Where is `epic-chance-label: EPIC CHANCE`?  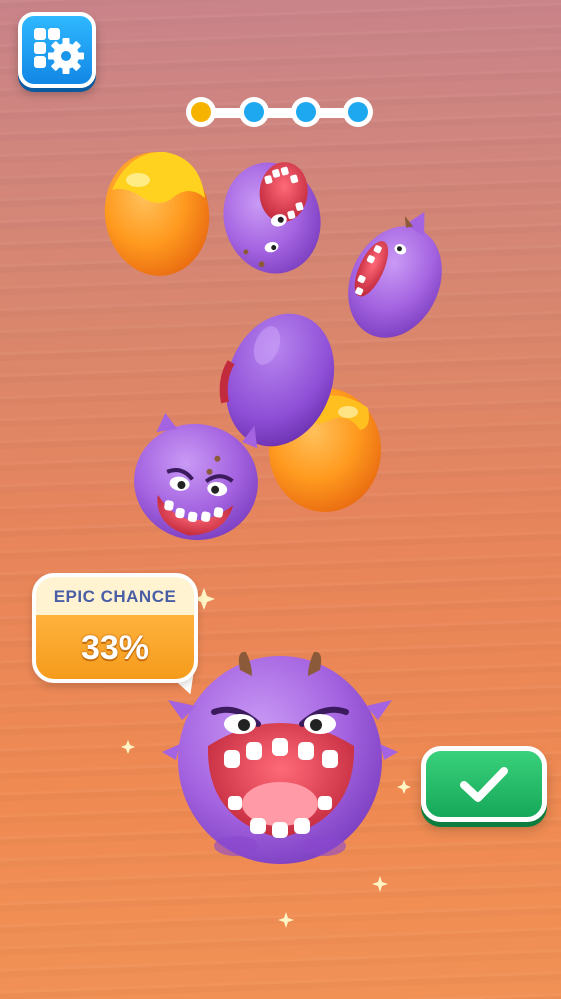 epic-chance-label: EPIC CHANCE is located at coordinates (115, 596).